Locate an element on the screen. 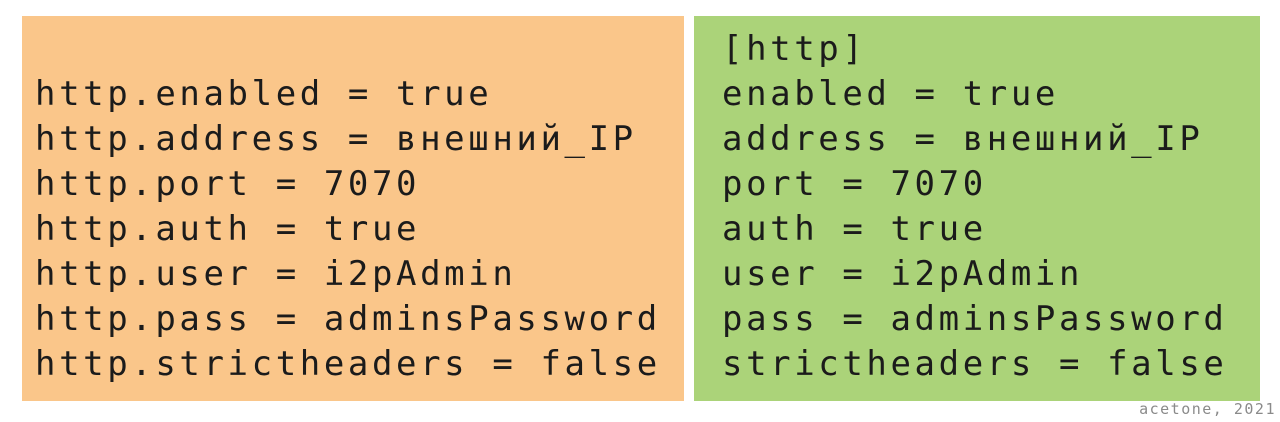 This screenshot has width=1280, height=422. author-credit: acetone, 2021 is located at coordinates (1207, 409).